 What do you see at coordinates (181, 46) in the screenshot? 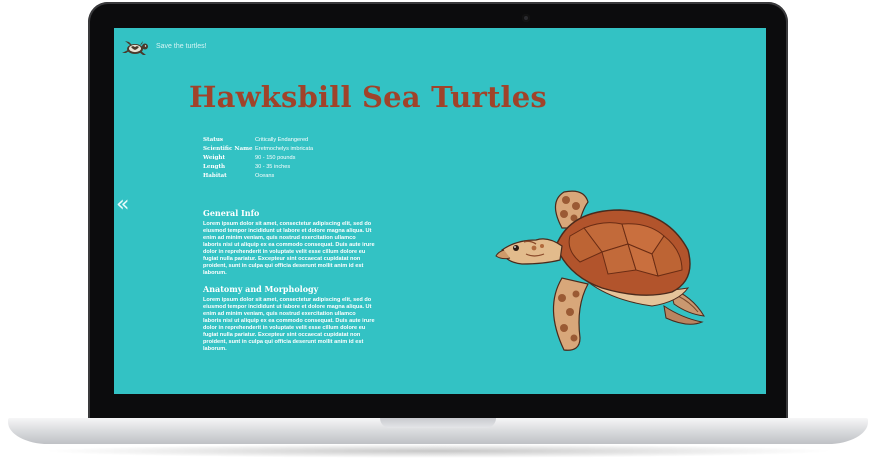
I see `site-tagline: Save the turtles!` at bounding box center [181, 46].